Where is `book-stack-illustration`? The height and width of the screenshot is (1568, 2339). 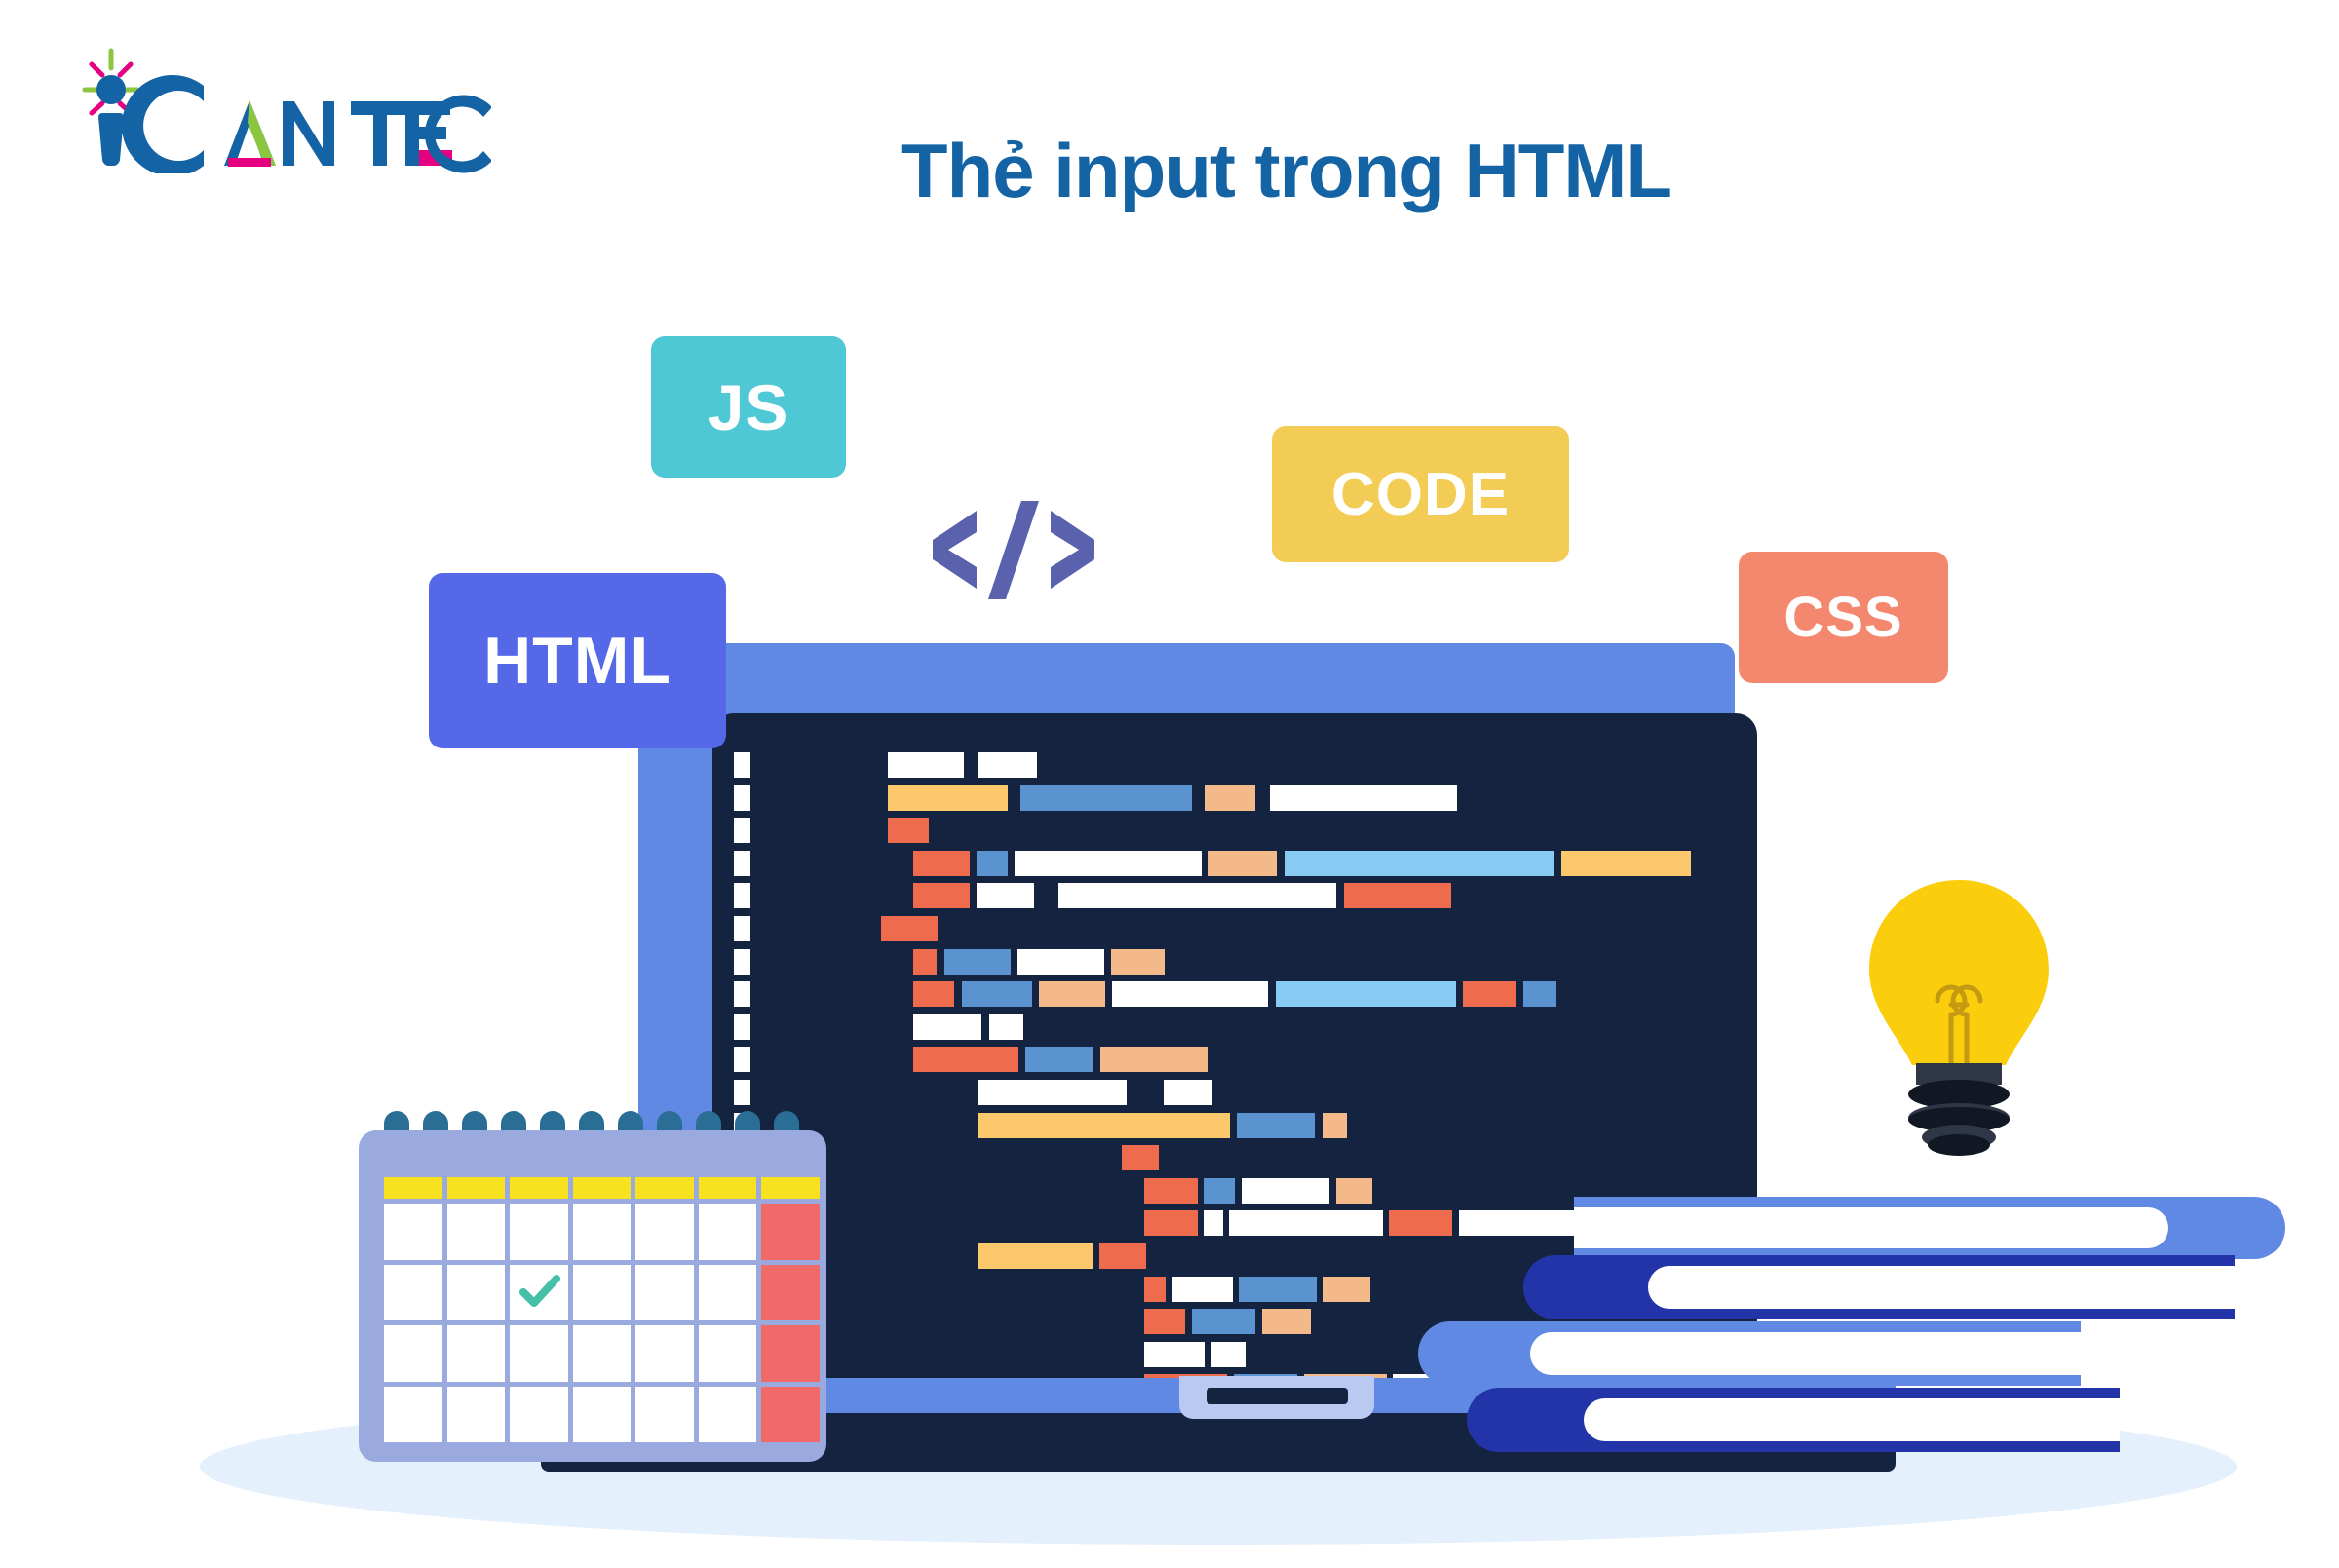
book-stack-illustration is located at coordinates (1852, 1324).